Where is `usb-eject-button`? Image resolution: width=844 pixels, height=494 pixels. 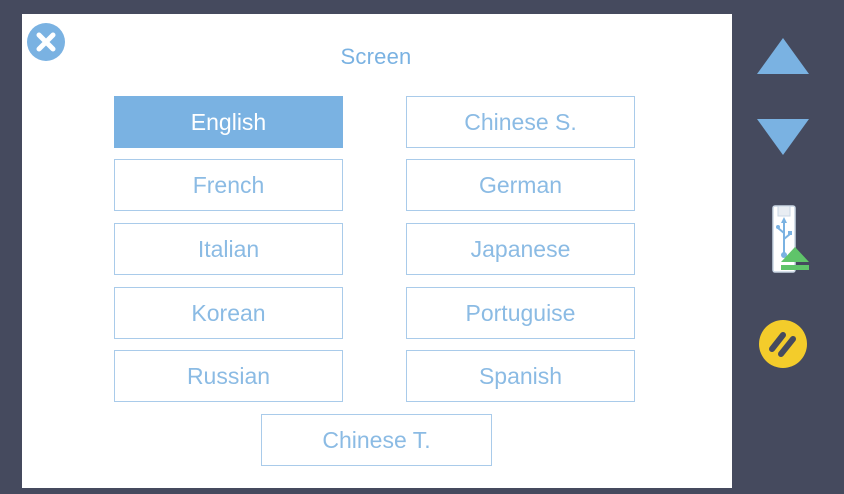 usb-eject-button is located at coordinates (789, 240).